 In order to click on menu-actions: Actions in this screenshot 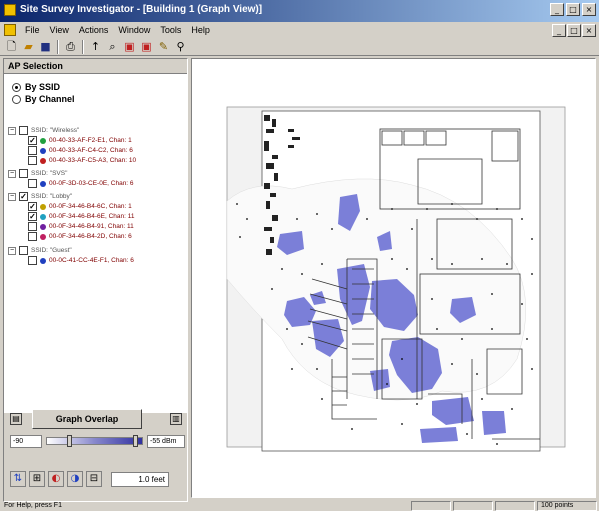, I will do `click(94, 30)`.